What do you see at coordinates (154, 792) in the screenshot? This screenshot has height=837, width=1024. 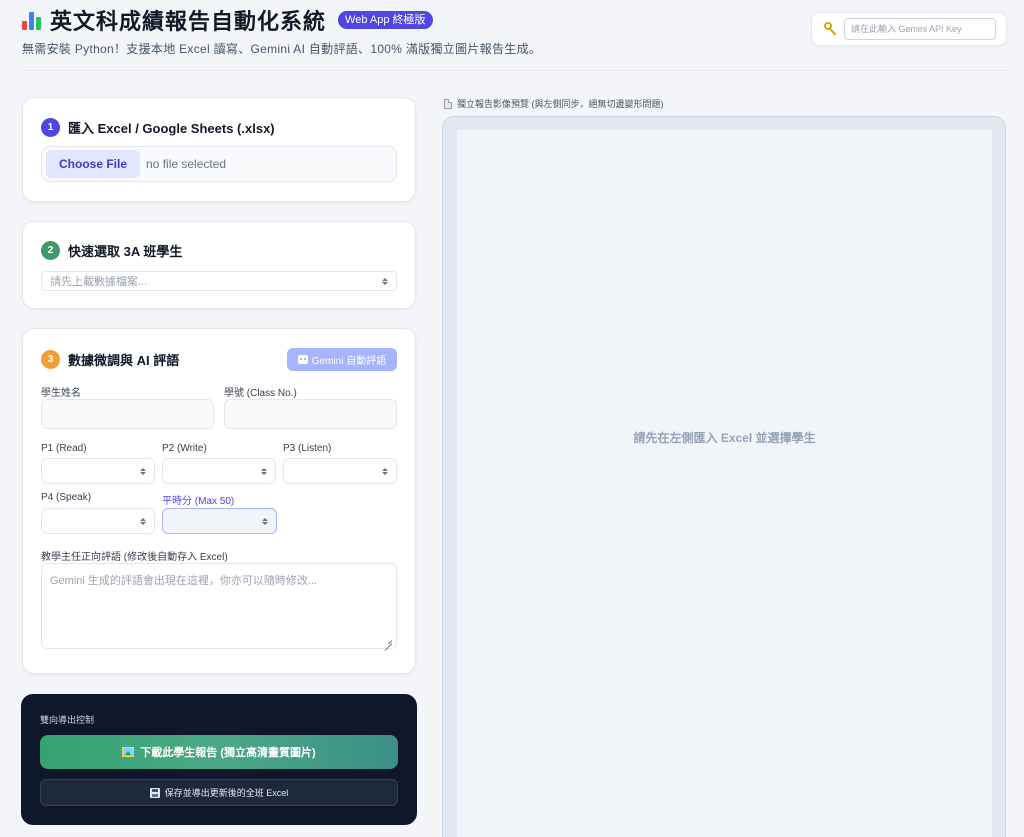 I see `floppy-disk-icon` at bounding box center [154, 792].